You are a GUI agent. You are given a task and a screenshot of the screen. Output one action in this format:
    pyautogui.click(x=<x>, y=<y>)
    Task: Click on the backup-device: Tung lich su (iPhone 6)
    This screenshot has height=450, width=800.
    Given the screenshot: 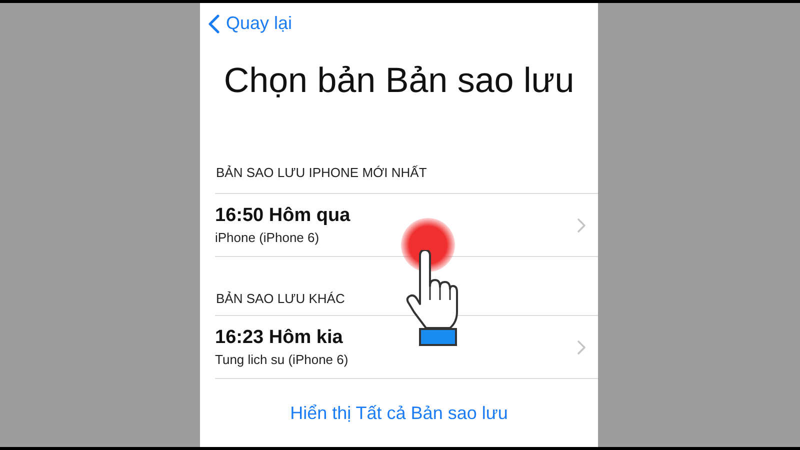 What is the action you would take?
    pyautogui.click(x=281, y=359)
    